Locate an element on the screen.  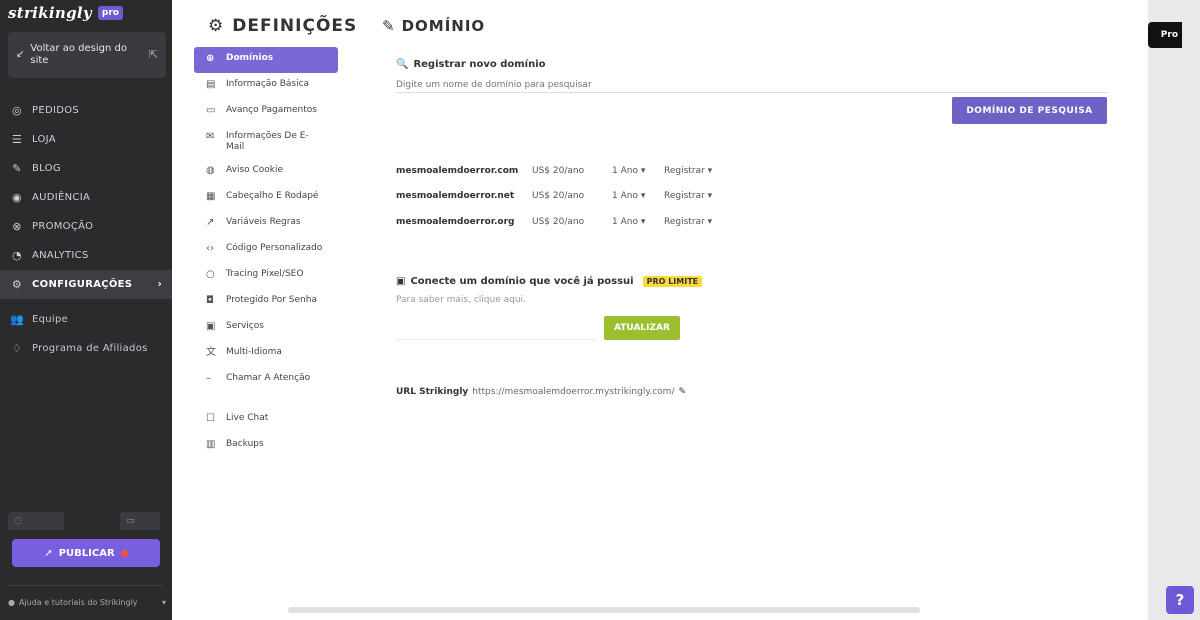
link-icon: ▣ is located at coordinates (401, 281).